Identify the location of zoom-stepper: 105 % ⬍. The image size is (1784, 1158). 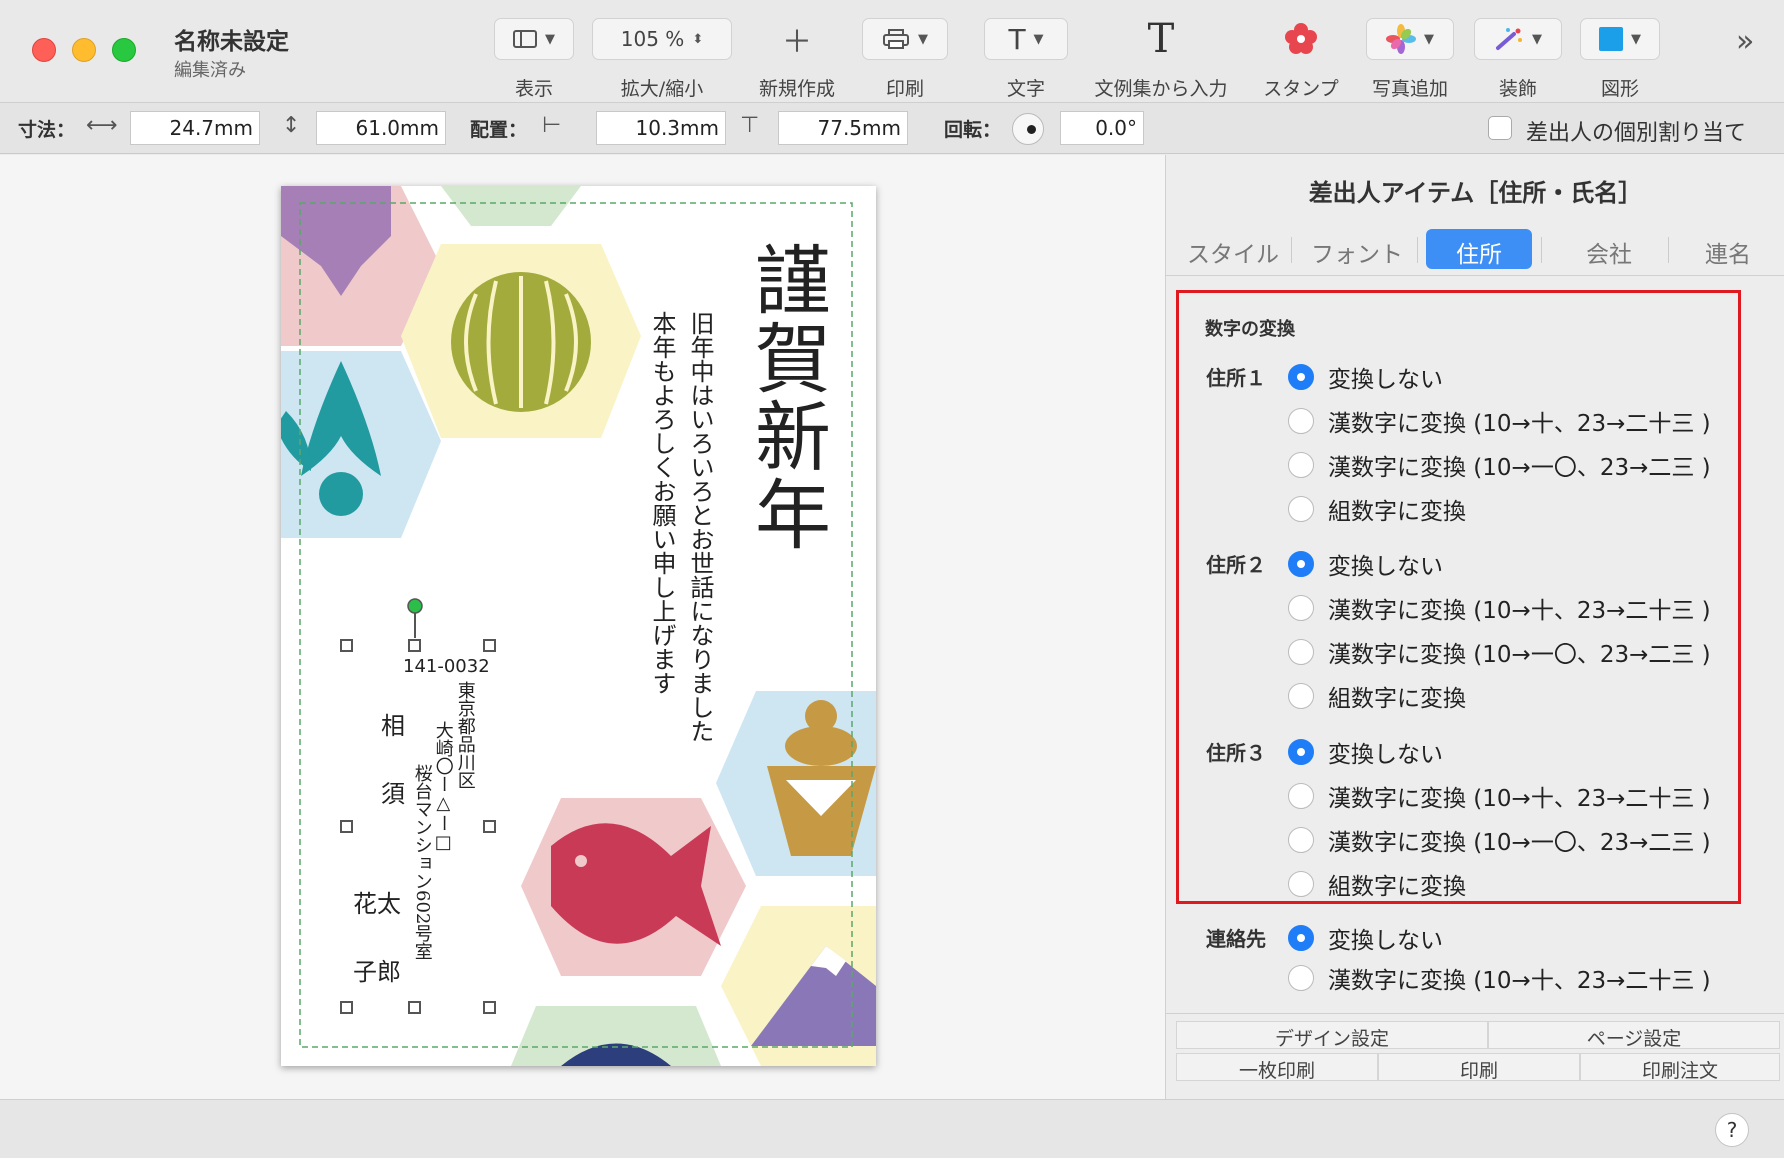
(662, 39).